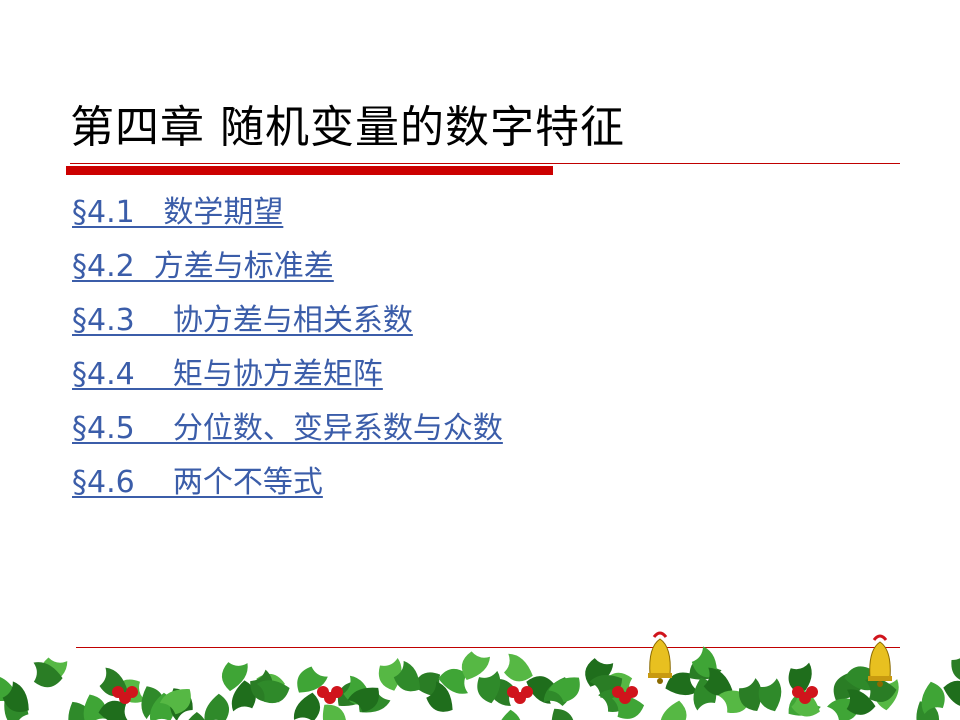  Describe the element at coordinates (197, 482) in the screenshot. I see `toc-link-4-6: §4.6 两个不等式` at that location.